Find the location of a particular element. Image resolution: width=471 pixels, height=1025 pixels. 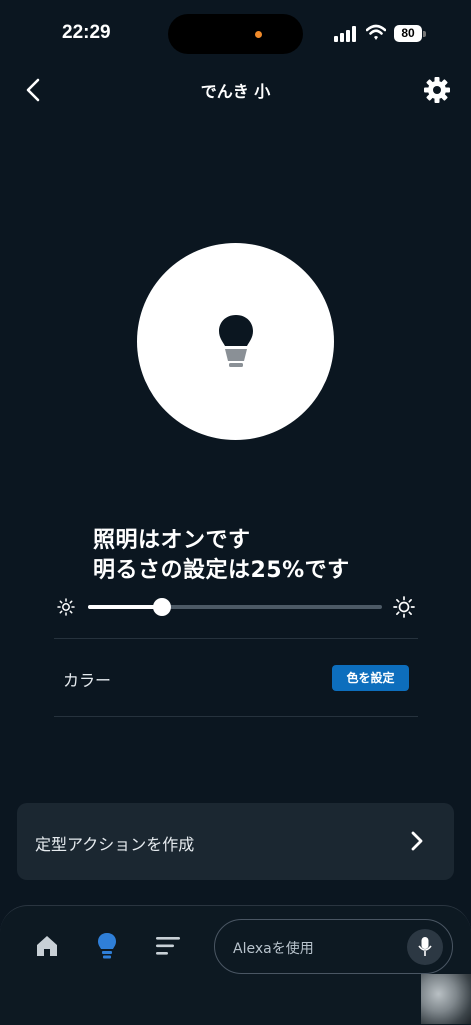

brightness-slider-fill is located at coordinates (125, 607).